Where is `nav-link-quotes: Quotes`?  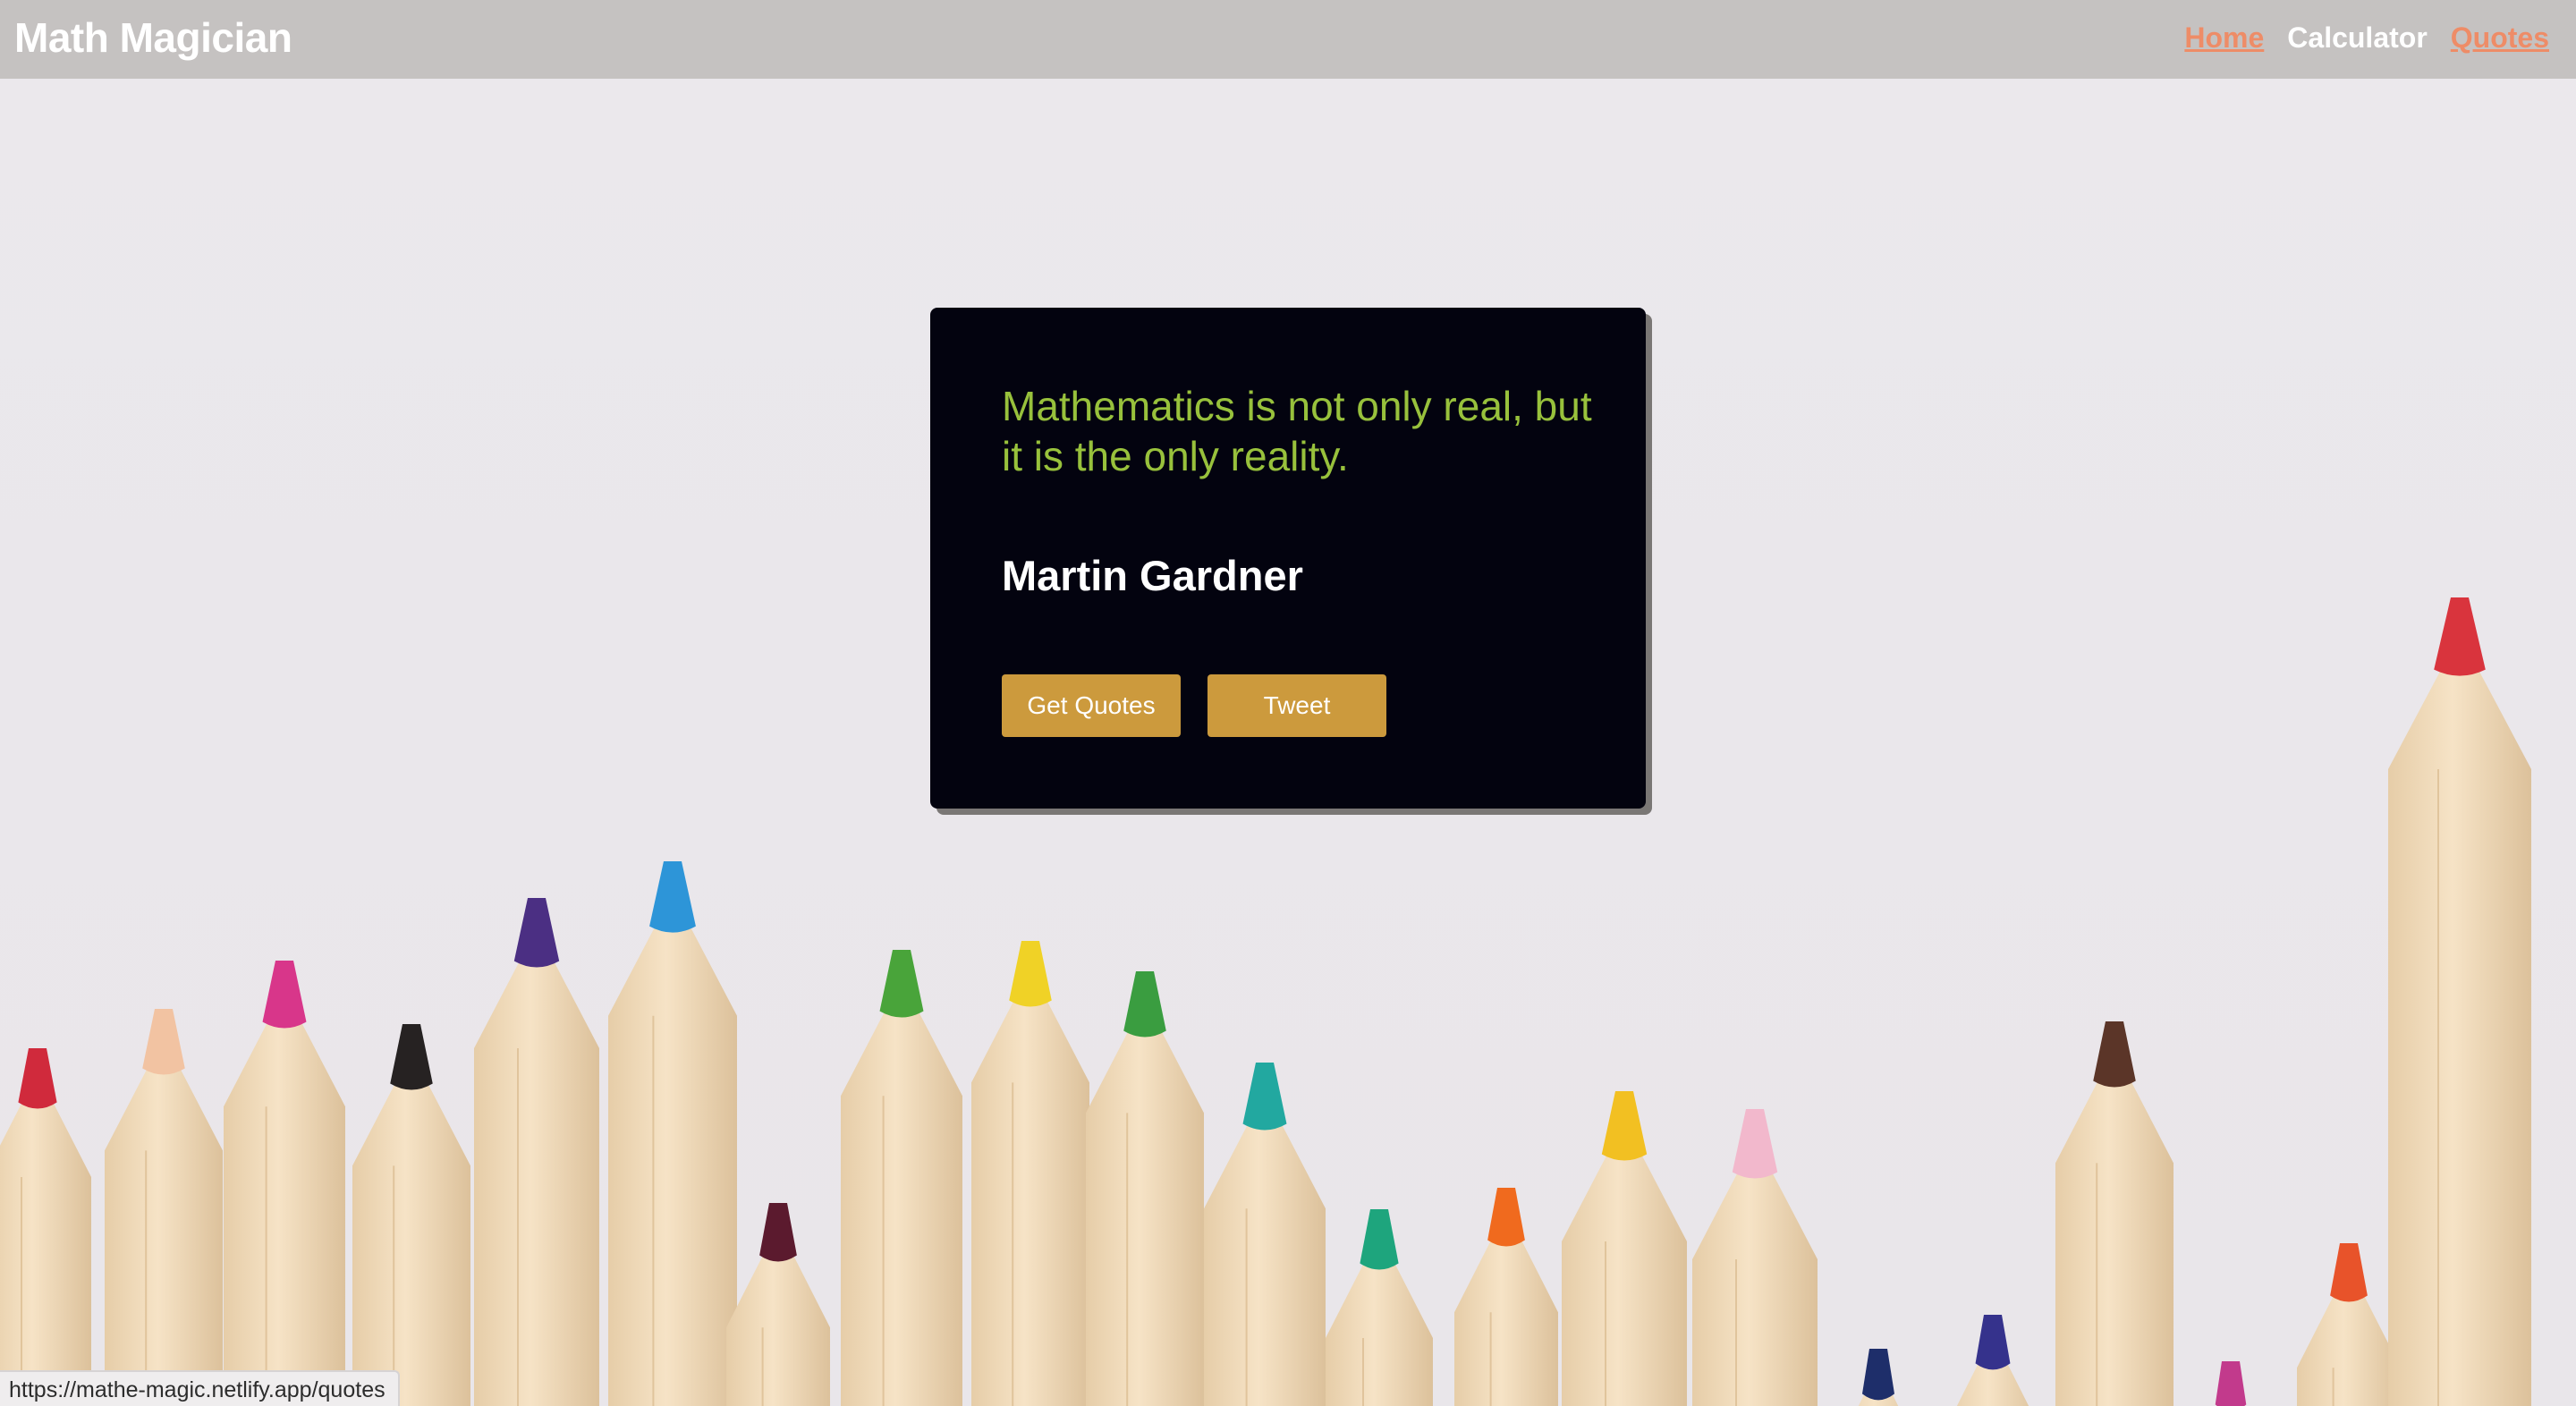
nav-link-quotes: Quotes is located at coordinates (2500, 38).